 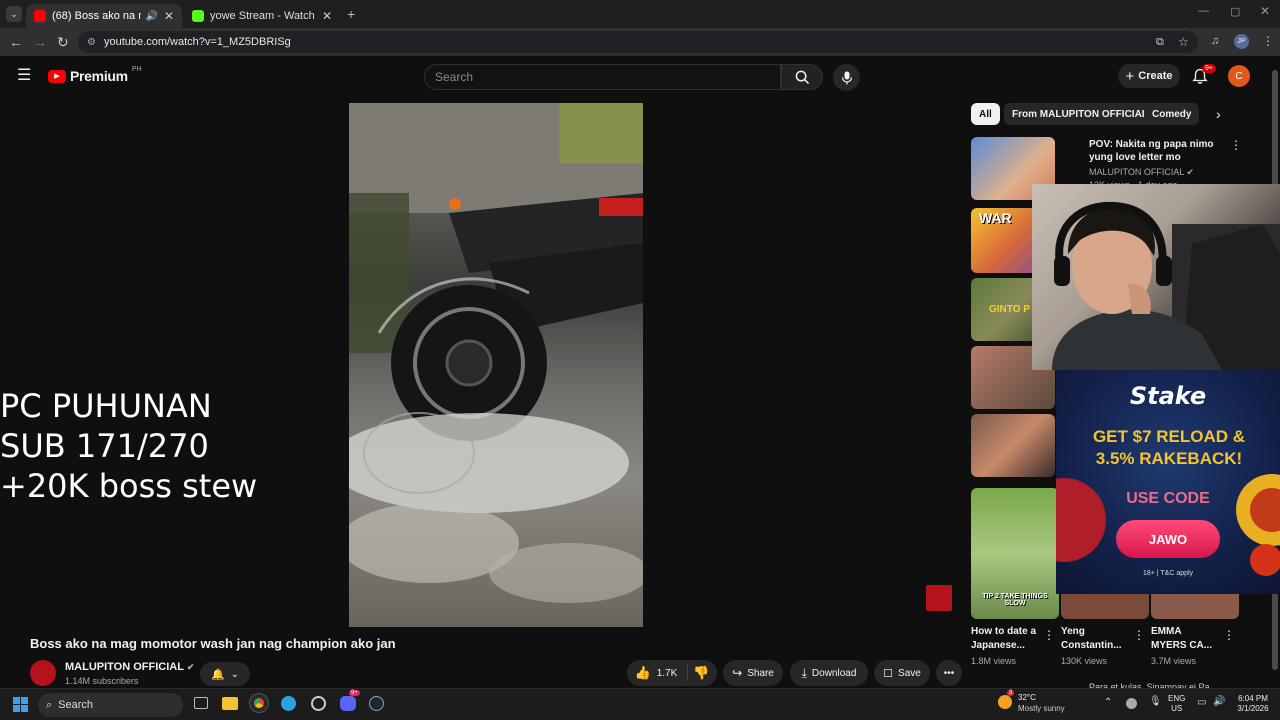 I want to click on download-button: ⤓ Download, so click(x=829, y=673).